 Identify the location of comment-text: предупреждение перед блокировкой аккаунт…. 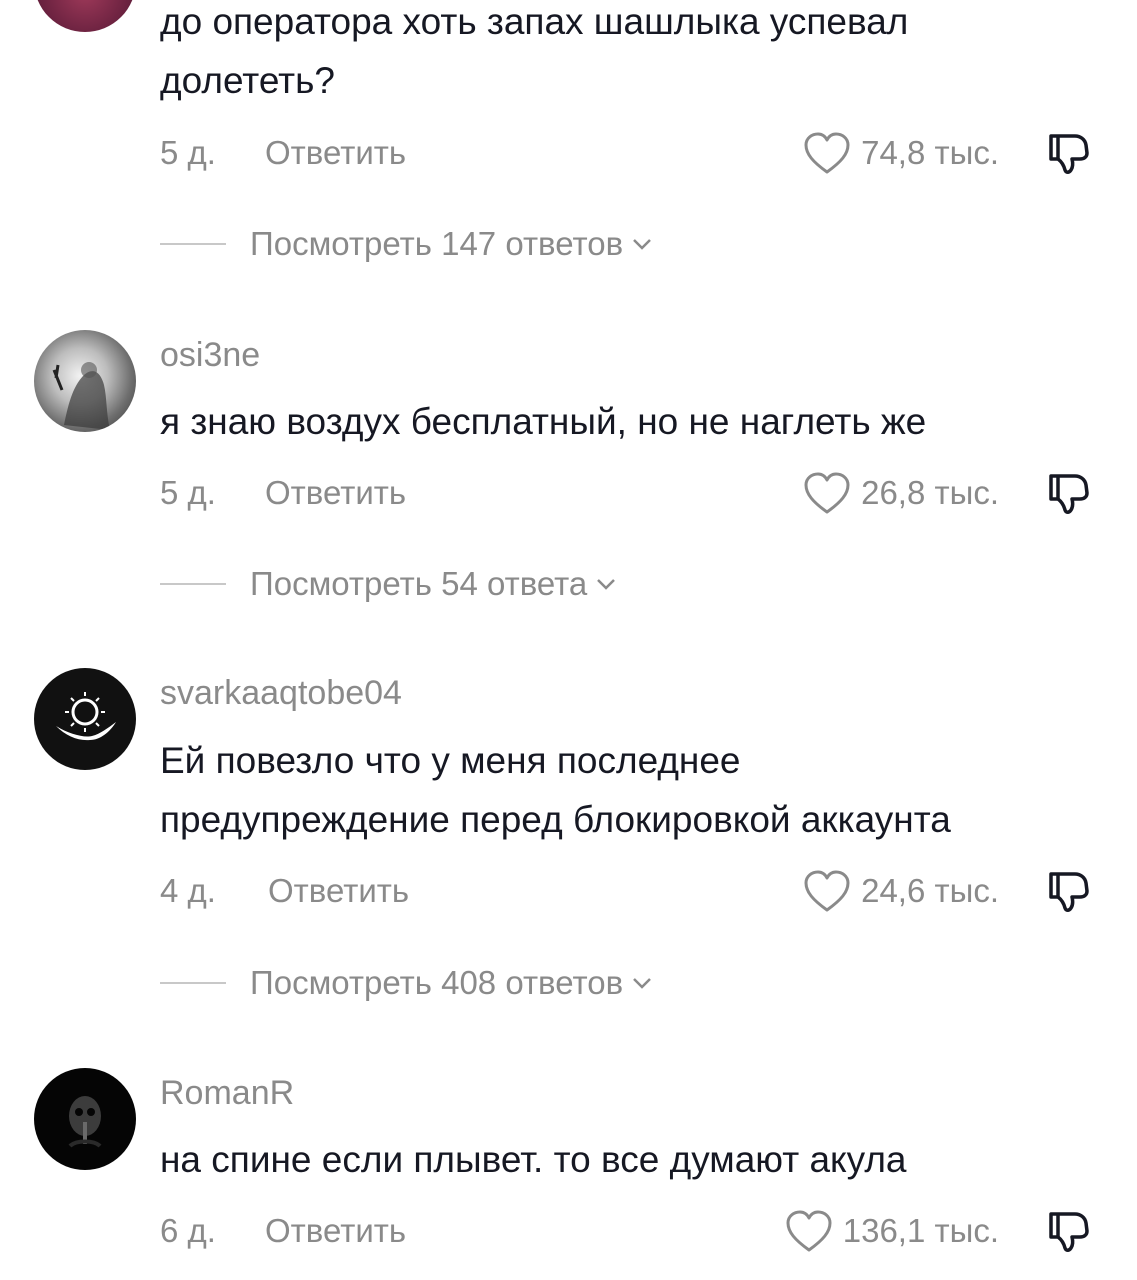
(555, 819).